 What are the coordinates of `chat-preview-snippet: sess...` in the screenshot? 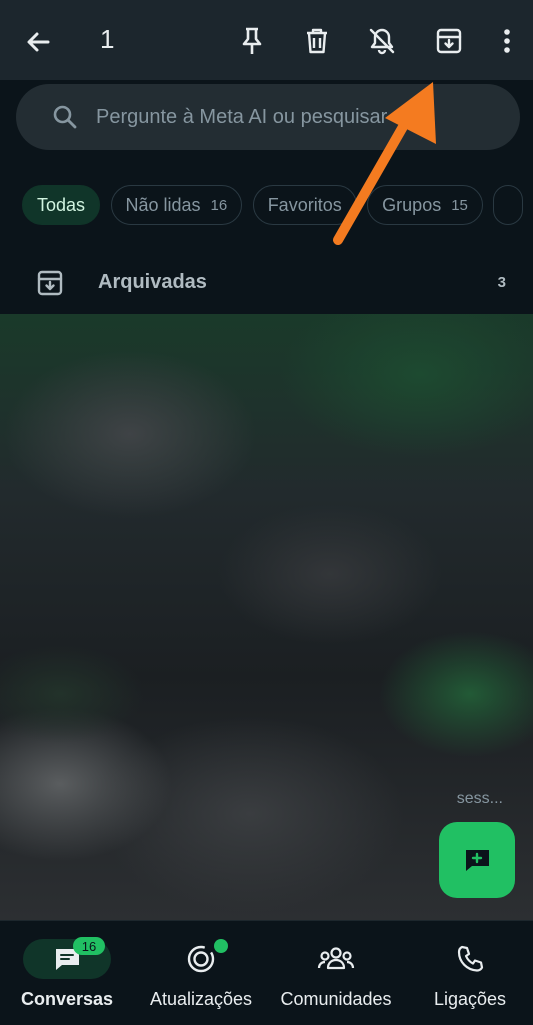 It's located at (479, 798).